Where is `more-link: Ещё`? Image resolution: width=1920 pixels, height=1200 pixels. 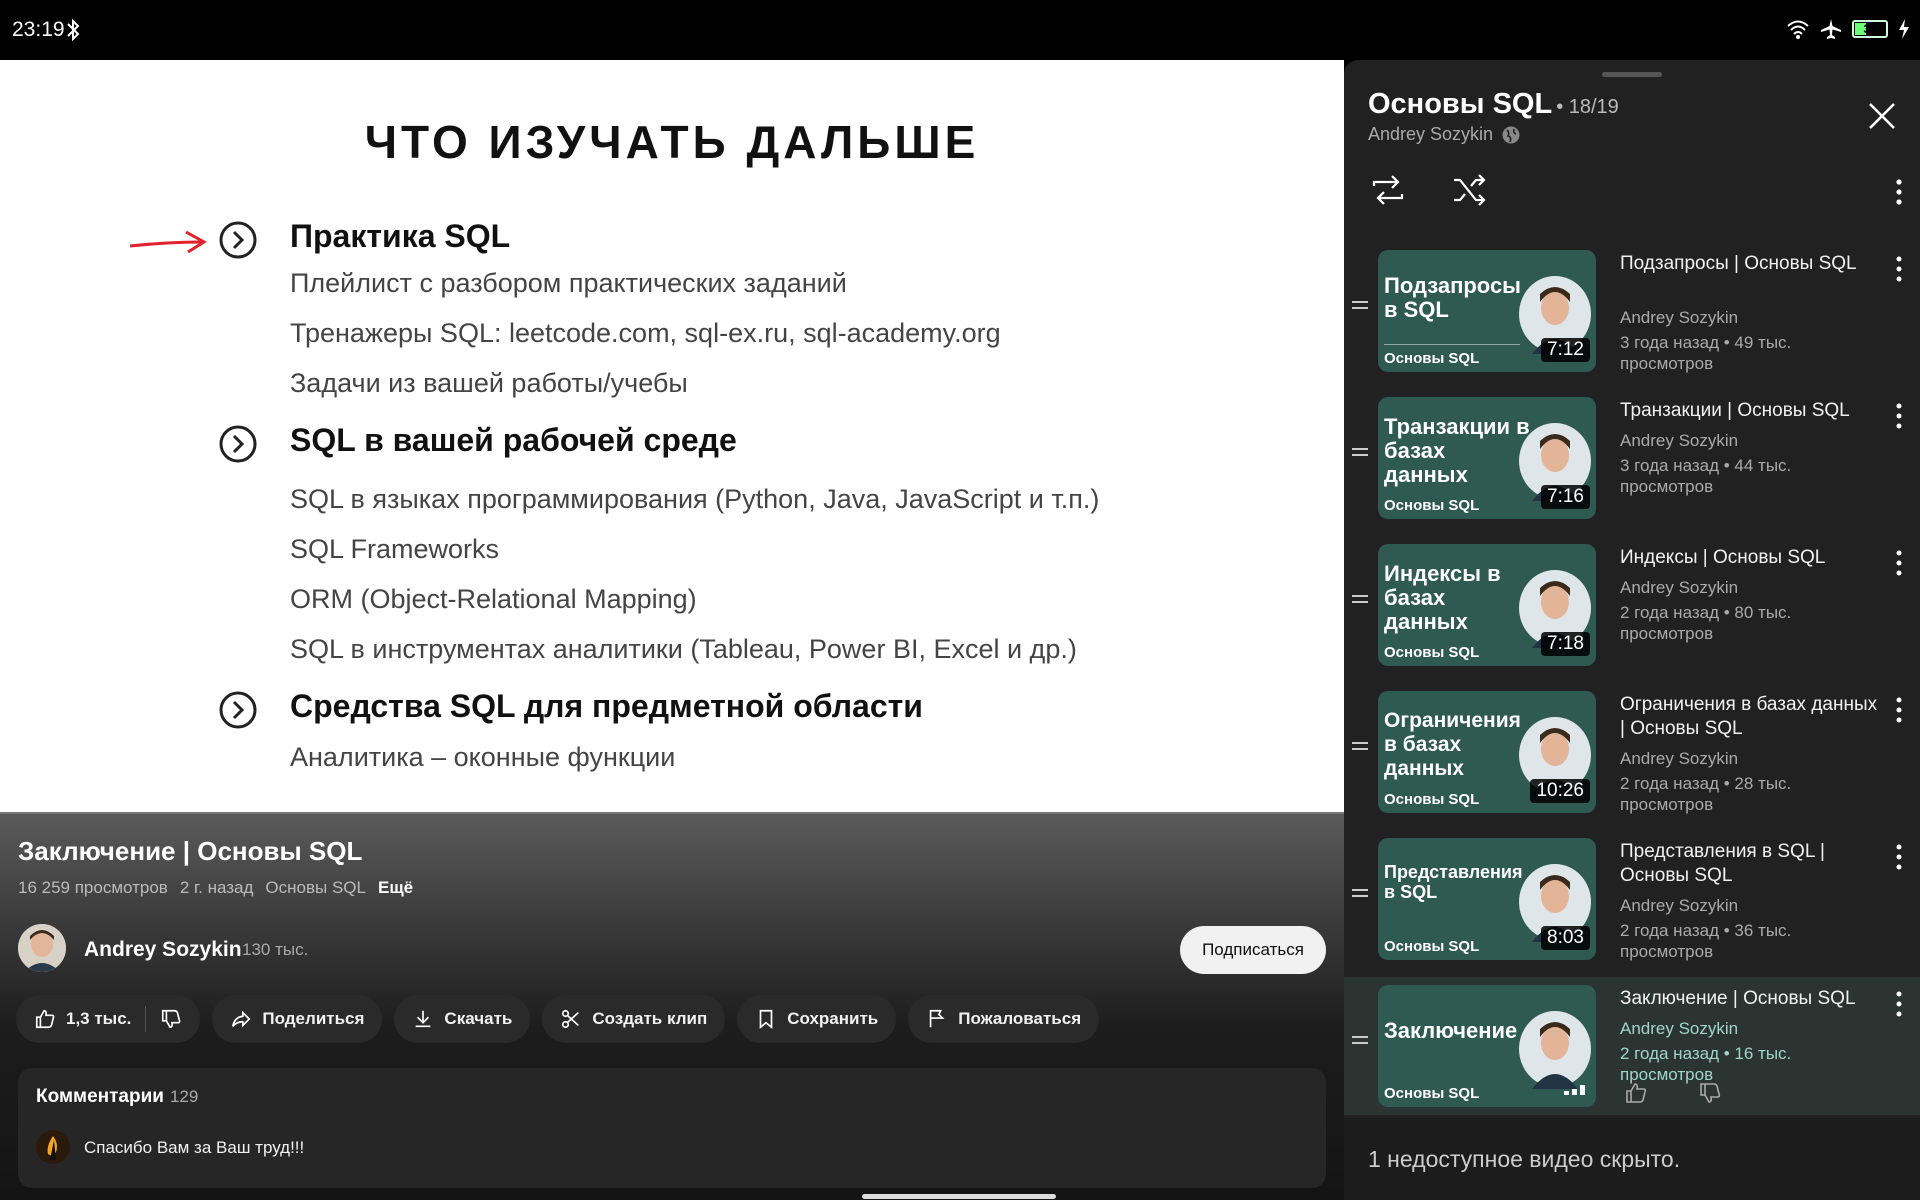
more-link: Ещё is located at coordinates (395, 888).